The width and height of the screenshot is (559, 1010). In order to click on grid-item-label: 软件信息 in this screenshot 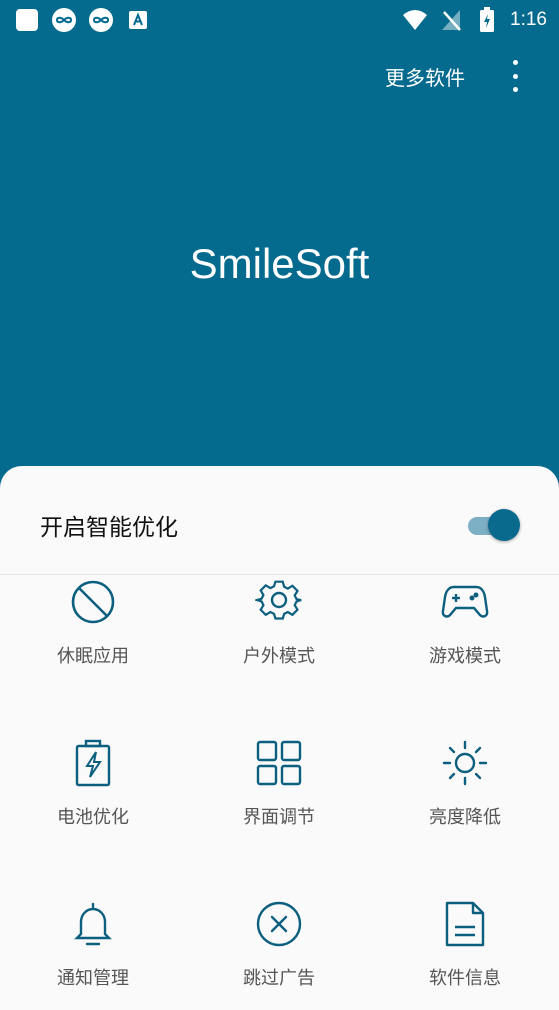, I will do `click(465, 978)`.